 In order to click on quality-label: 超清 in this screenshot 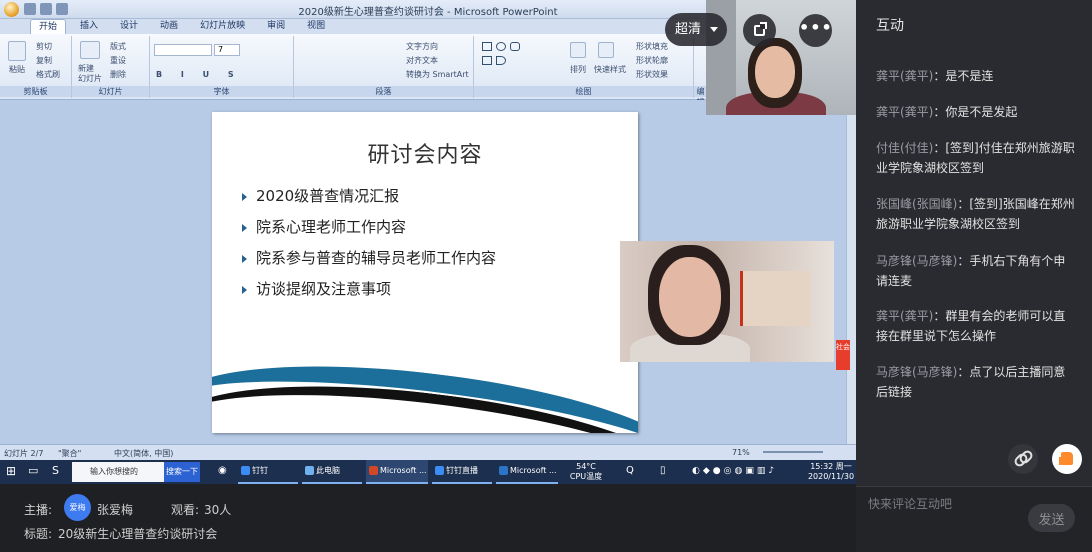, I will do `click(688, 29)`.